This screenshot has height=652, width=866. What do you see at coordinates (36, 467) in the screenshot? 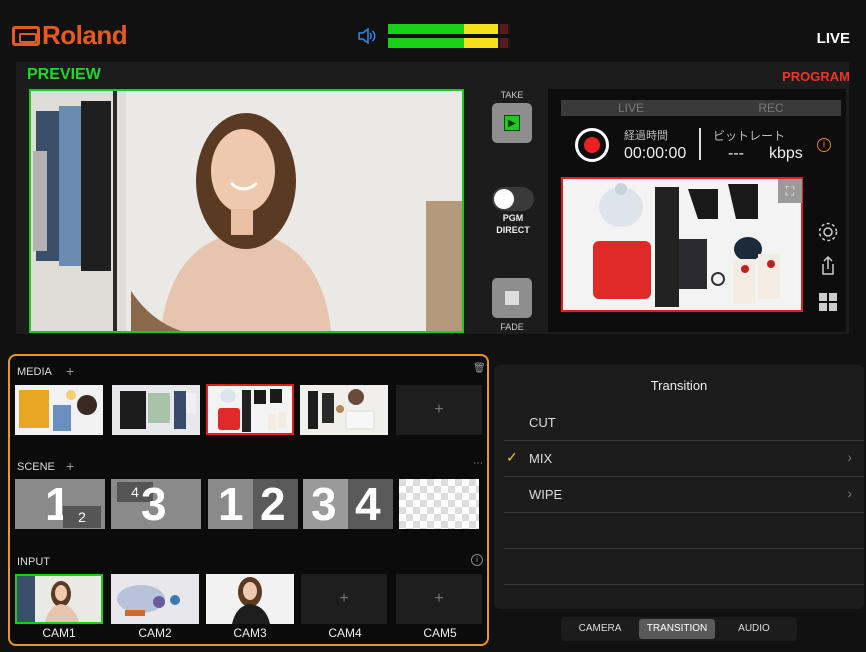
I see `scene-label: SCENE` at bounding box center [36, 467].